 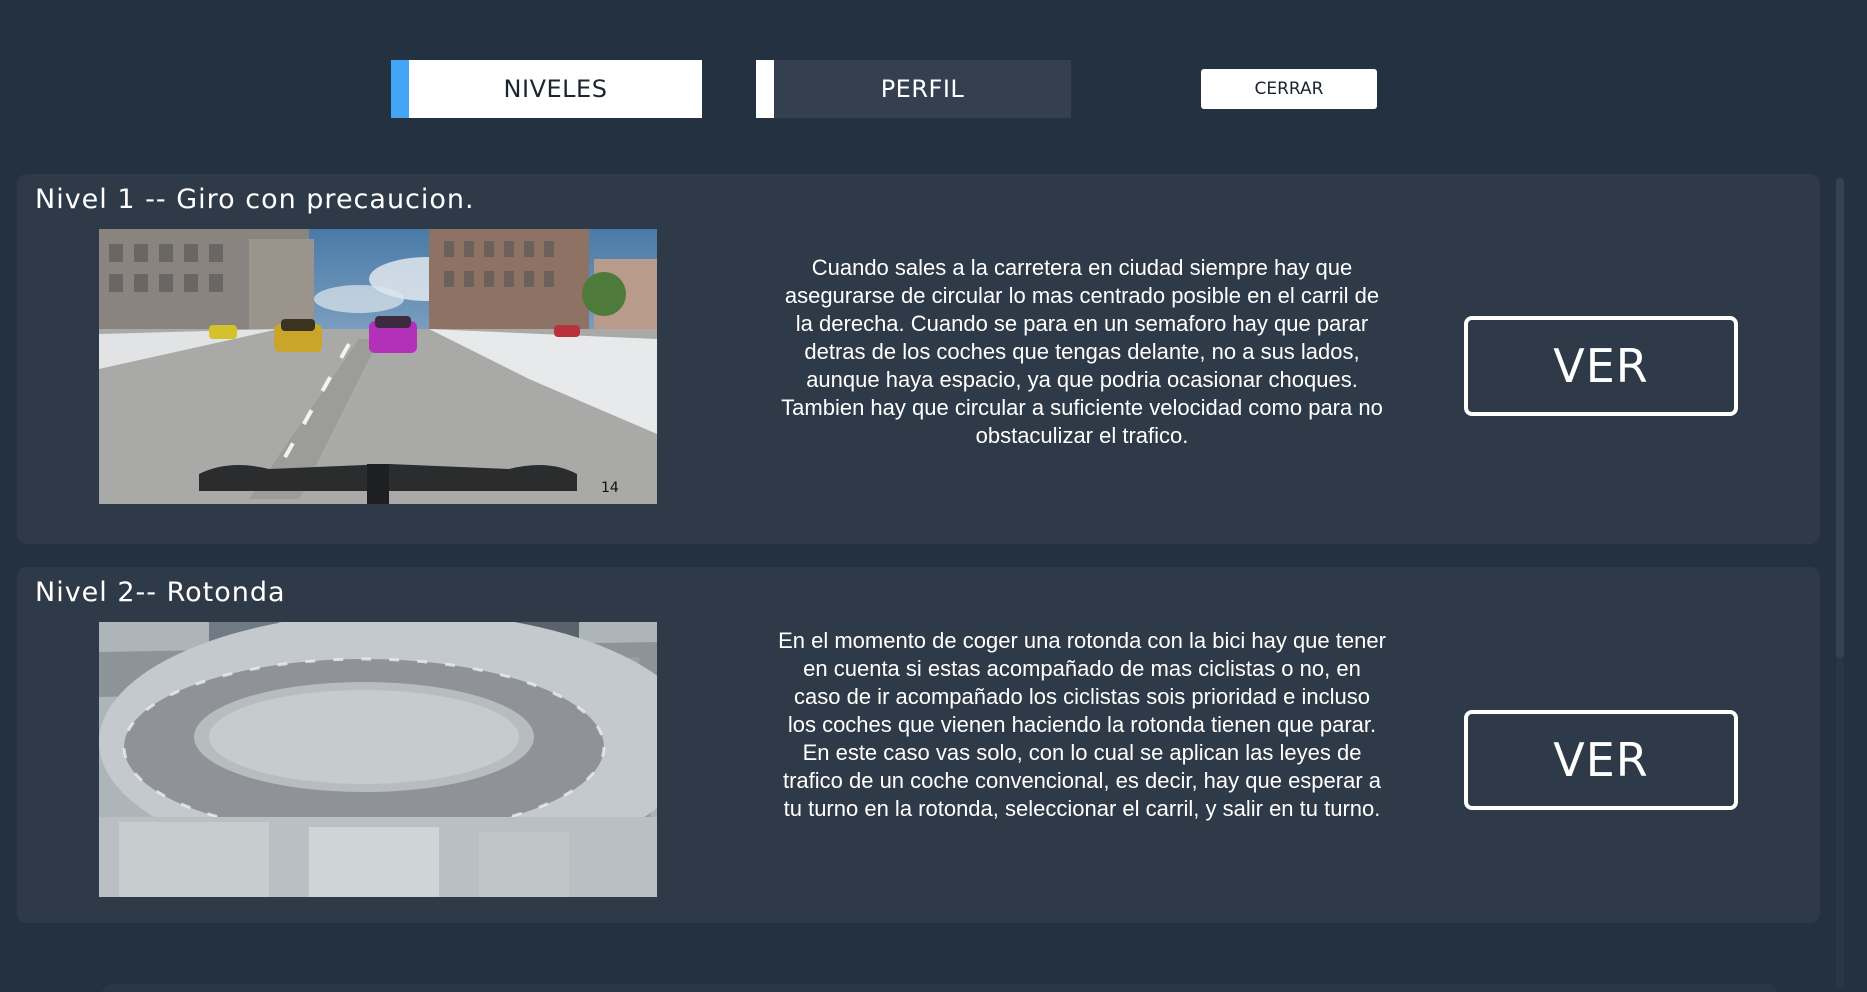 I want to click on scrollbar-thumb, so click(x=1840, y=418).